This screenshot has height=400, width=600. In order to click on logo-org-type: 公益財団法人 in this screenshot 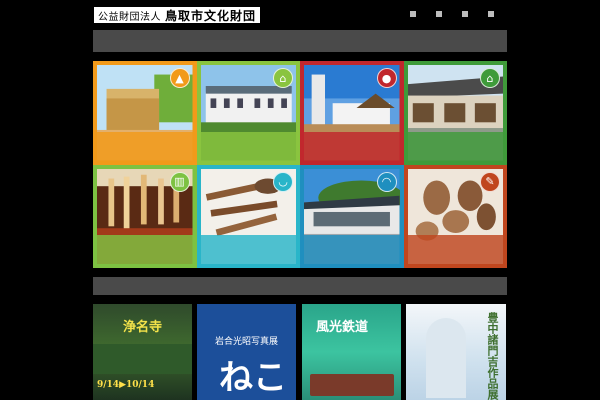, I will do `click(129, 17)`.